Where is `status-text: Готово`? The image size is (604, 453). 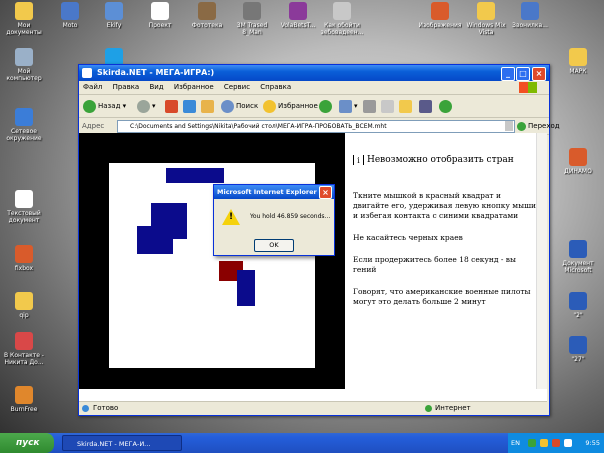
status-text: Готово is located at coordinates (106, 408).